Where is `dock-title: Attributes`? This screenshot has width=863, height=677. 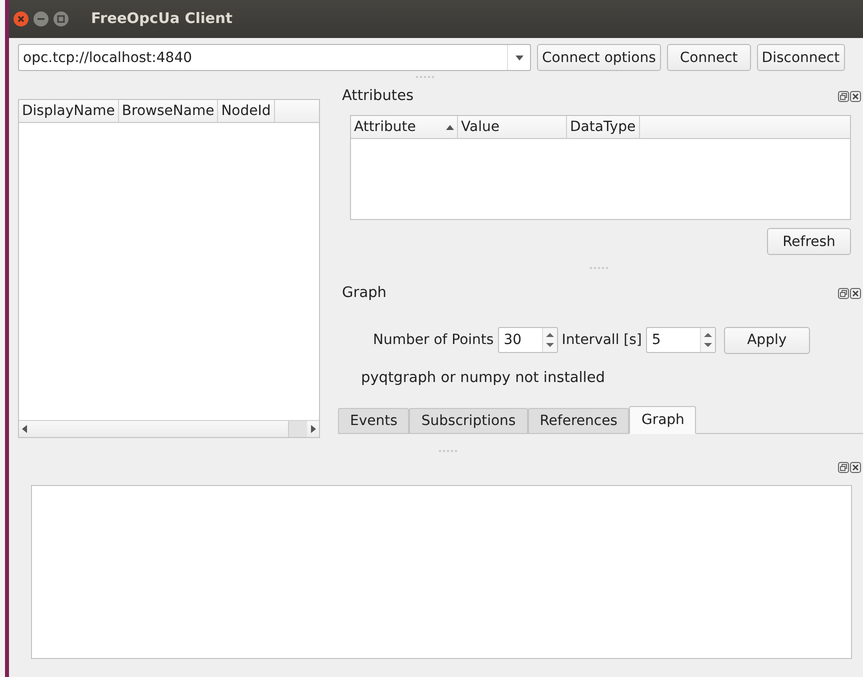
dock-title: Attributes is located at coordinates (378, 96).